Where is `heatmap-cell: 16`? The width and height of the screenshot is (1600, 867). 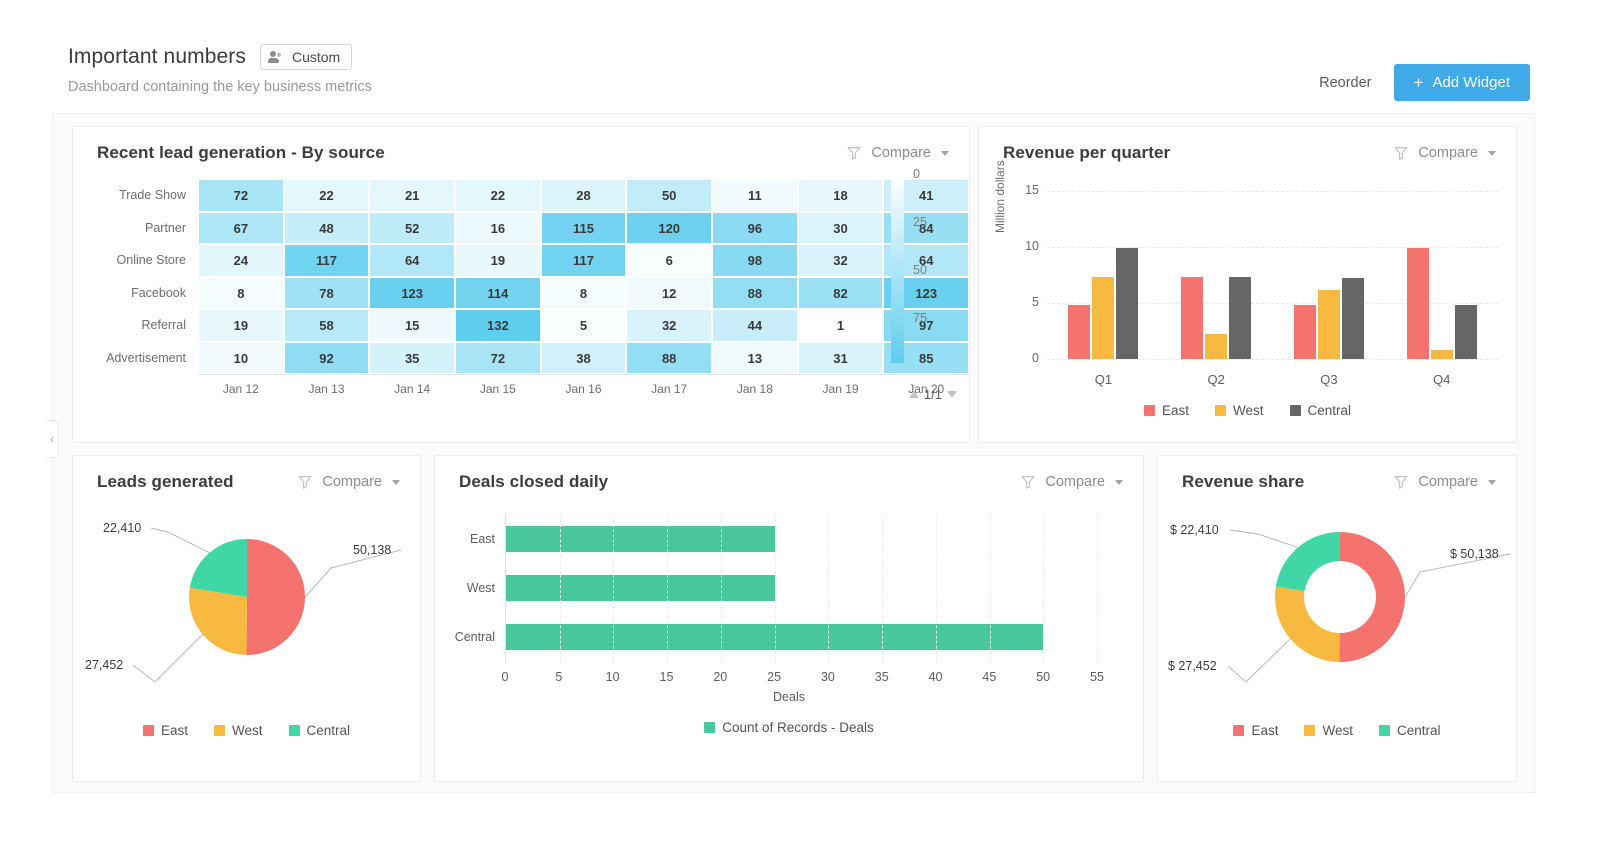 heatmap-cell: 16 is located at coordinates (498, 227).